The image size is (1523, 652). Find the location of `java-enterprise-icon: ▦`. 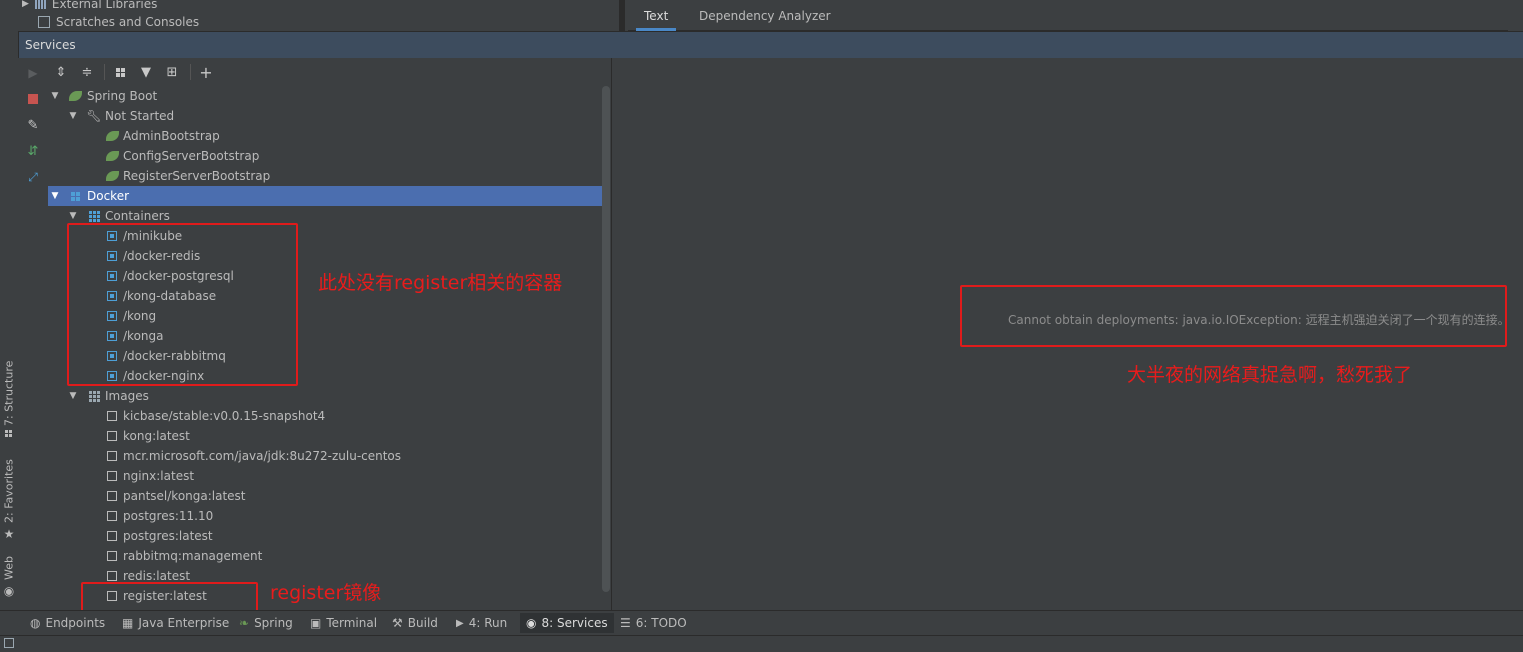

java-enterprise-icon: ▦ is located at coordinates (128, 623).